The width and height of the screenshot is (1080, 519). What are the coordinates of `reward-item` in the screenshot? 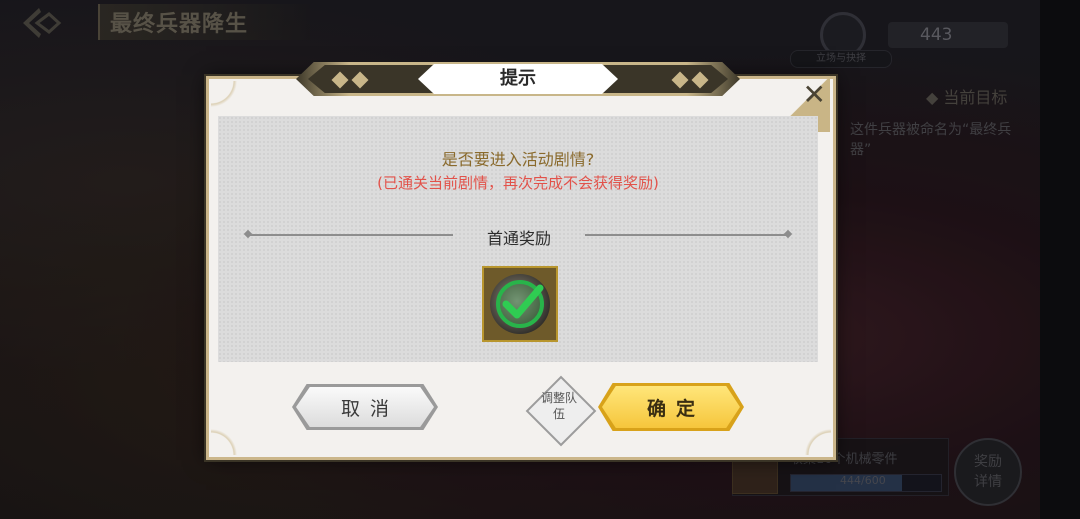 It's located at (520, 304).